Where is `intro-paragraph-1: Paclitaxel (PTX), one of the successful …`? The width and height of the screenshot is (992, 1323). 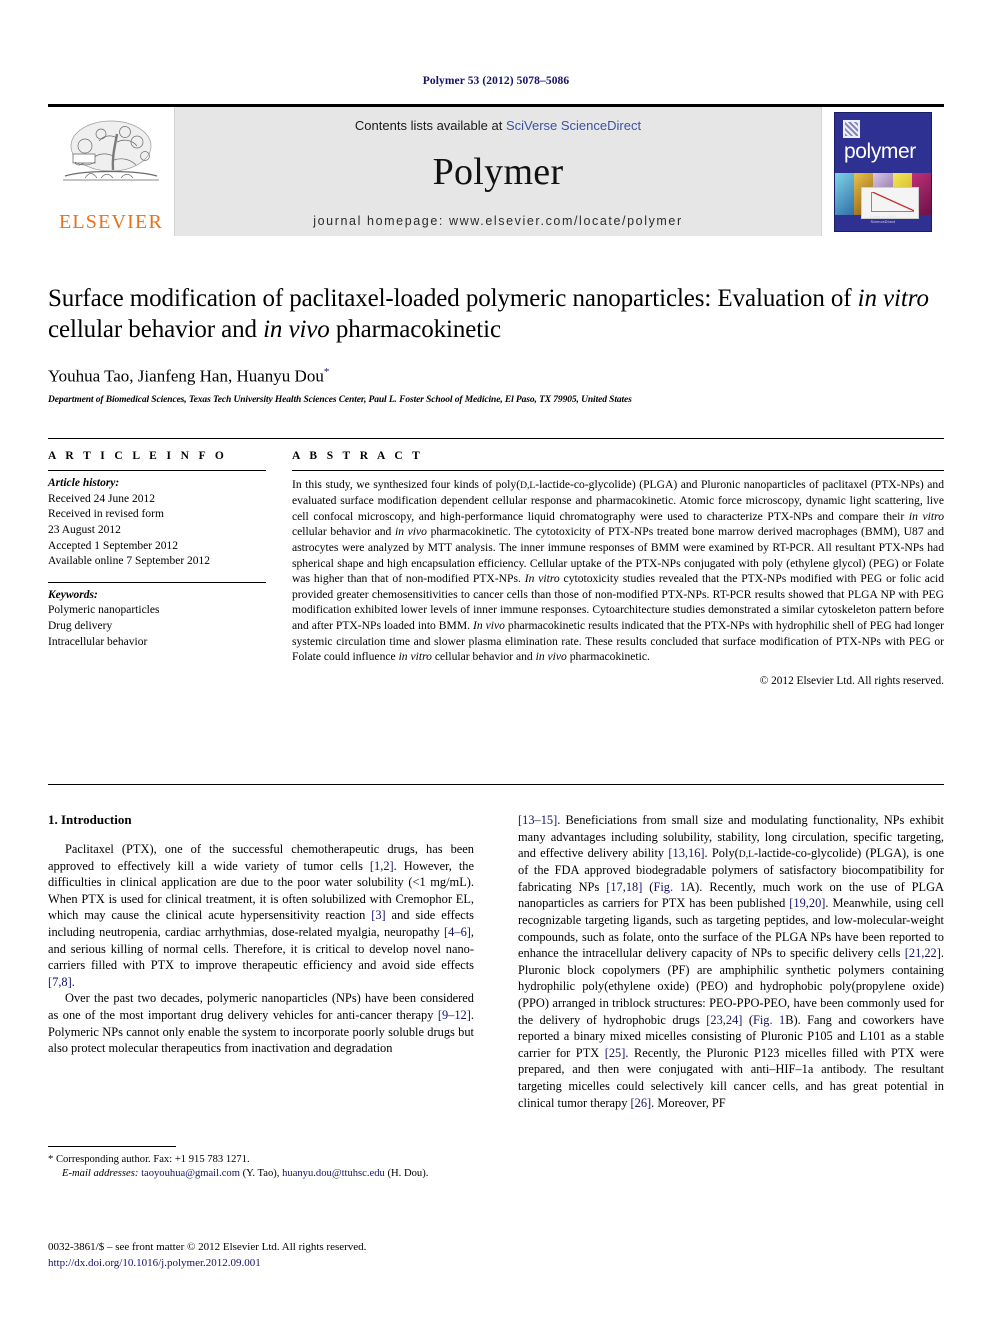
intro-paragraph-1: Paclitaxel (PTX), one of the successful … is located at coordinates (261, 915).